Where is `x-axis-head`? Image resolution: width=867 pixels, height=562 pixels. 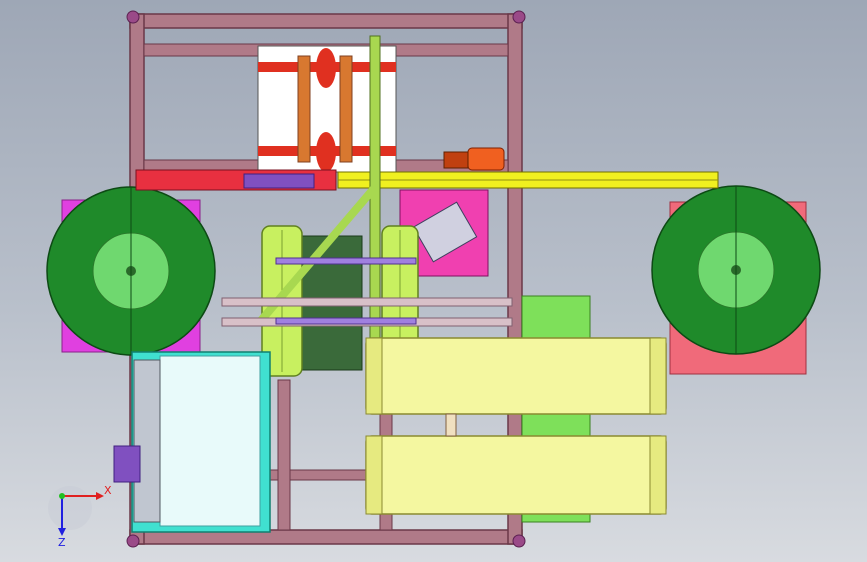
x-axis-head is located at coordinates (100, 496).